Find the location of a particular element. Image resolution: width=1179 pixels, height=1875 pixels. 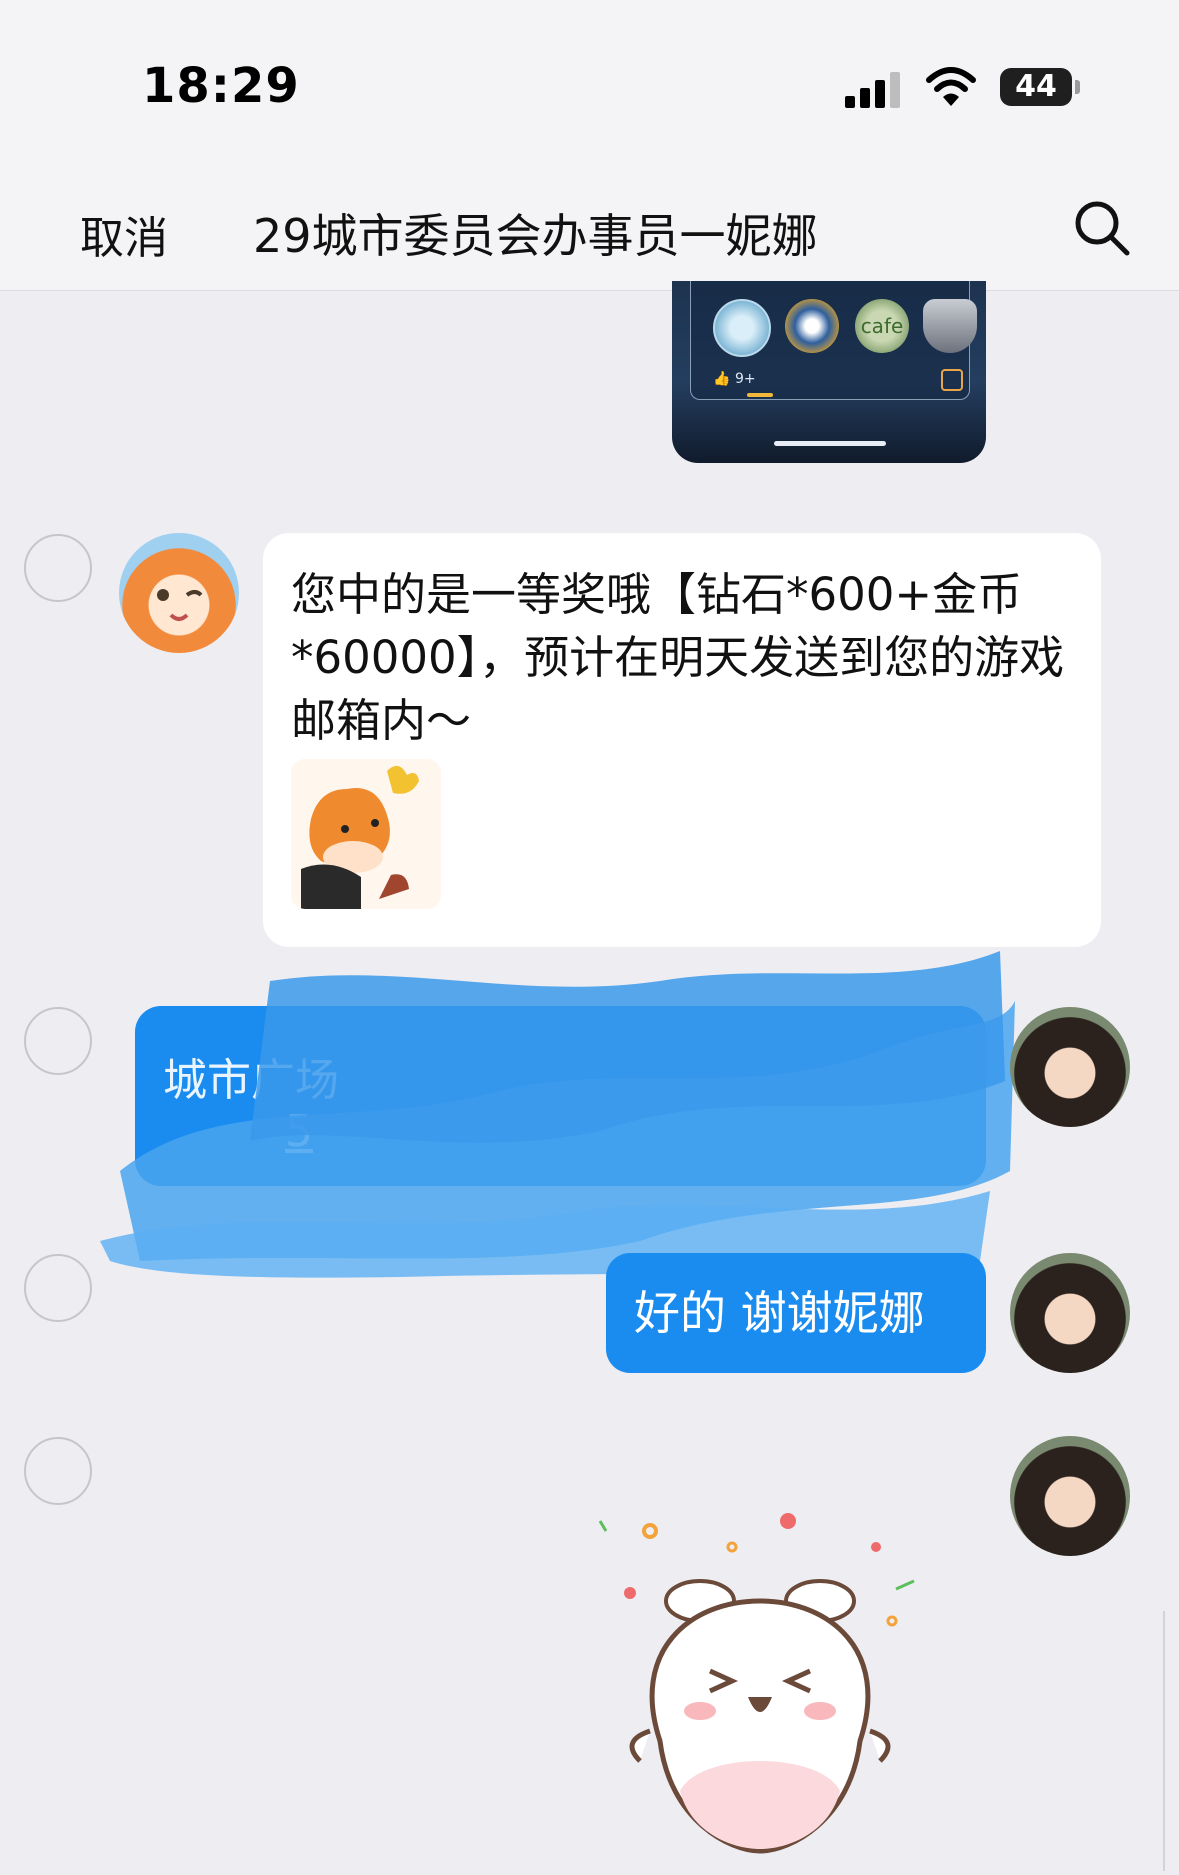

bunny-sticker is located at coordinates (760, 1686).